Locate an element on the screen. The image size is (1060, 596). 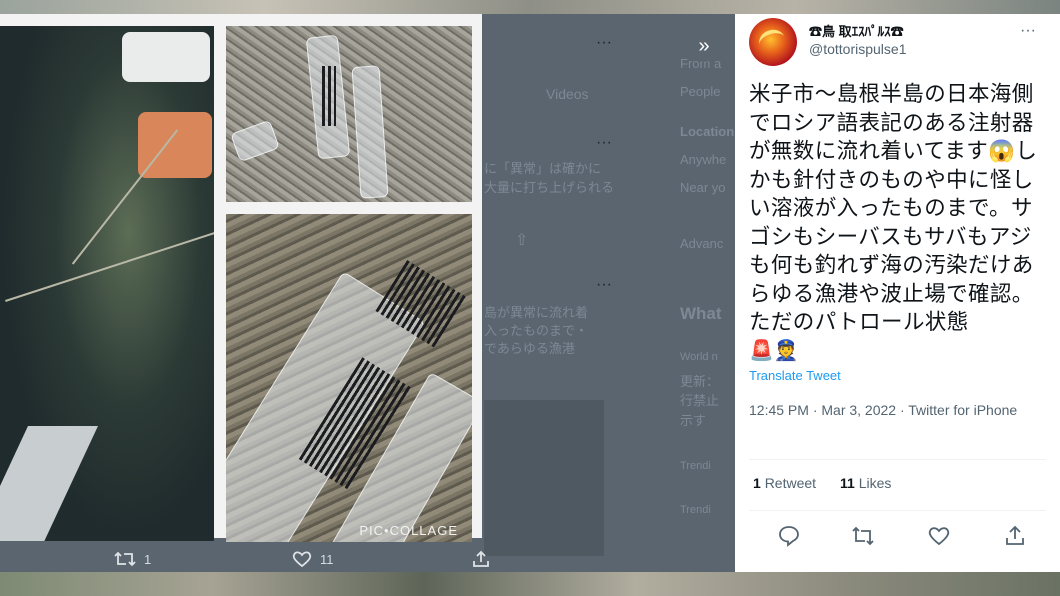
avatar is located at coordinates (773, 42).